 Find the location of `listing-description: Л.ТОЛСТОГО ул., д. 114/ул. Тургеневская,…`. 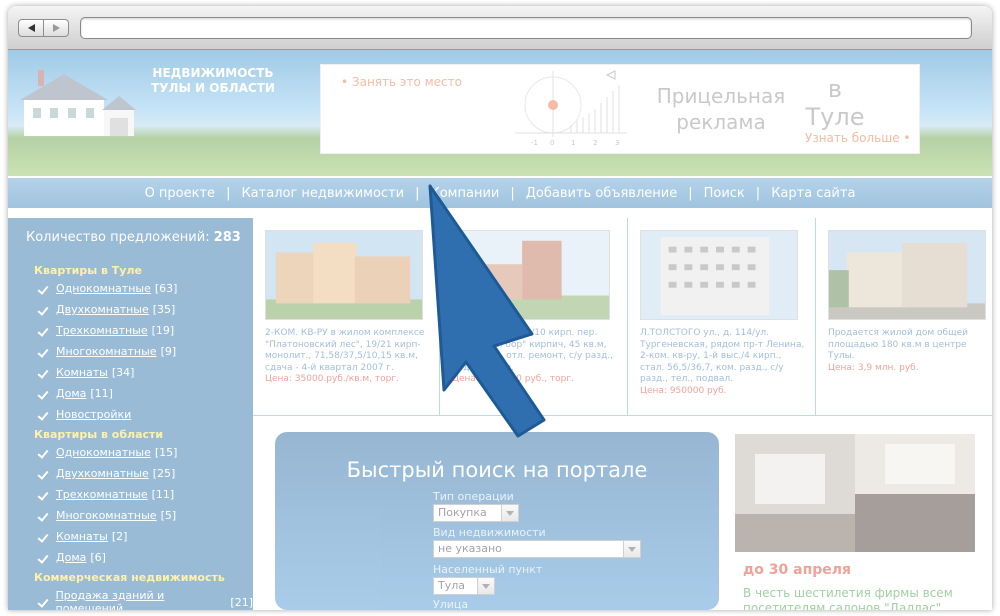

listing-description: Л.ТОЛСТОГО ул., д. 114/ул. Тургеневская,… is located at coordinates (723, 362).